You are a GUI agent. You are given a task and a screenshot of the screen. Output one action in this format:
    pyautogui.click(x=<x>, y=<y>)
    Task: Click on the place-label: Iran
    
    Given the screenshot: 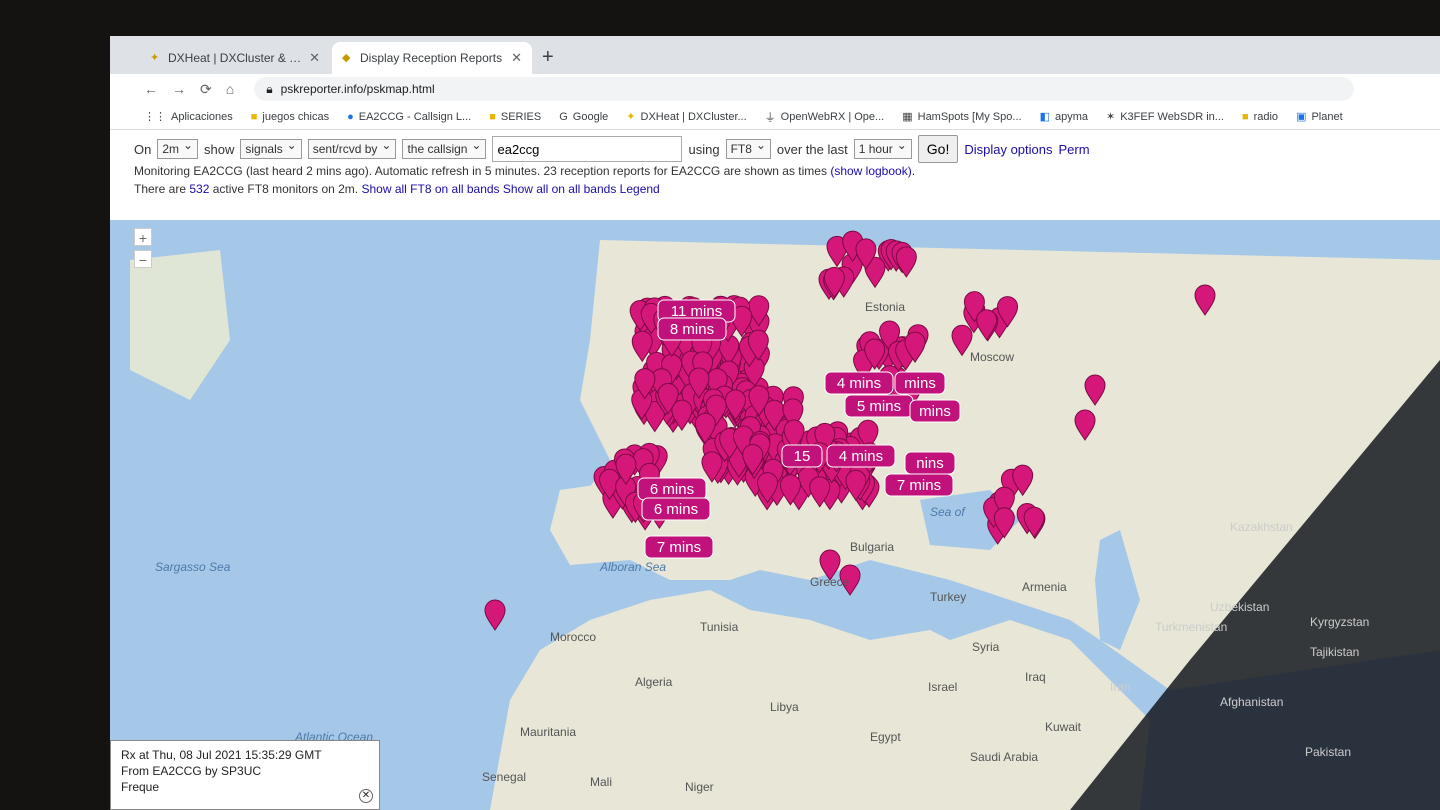 What is the action you would take?
    pyautogui.click(x=1120, y=687)
    